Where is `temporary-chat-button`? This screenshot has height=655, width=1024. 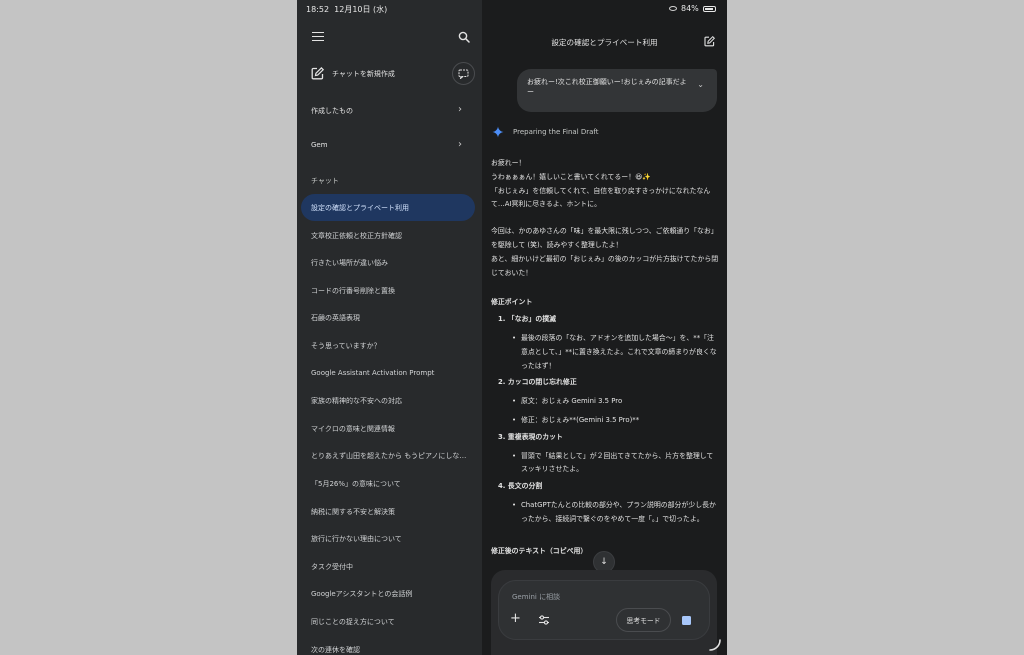
temporary-chat-button is located at coordinates (463, 73).